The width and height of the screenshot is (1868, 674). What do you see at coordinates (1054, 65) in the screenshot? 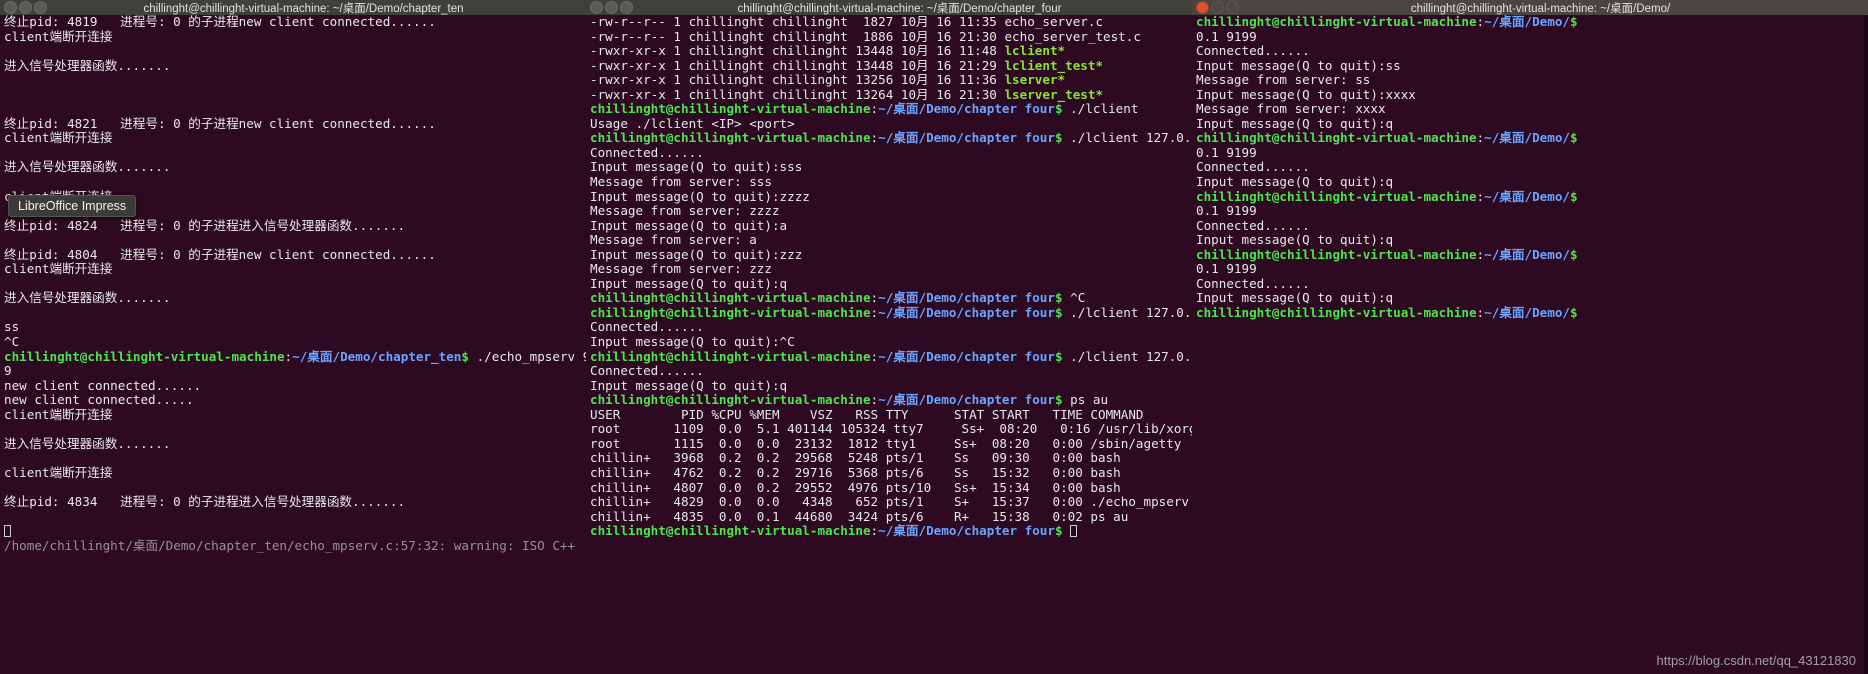
I see `ls-filename: lclient_test*` at bounding box center [1054, 65].